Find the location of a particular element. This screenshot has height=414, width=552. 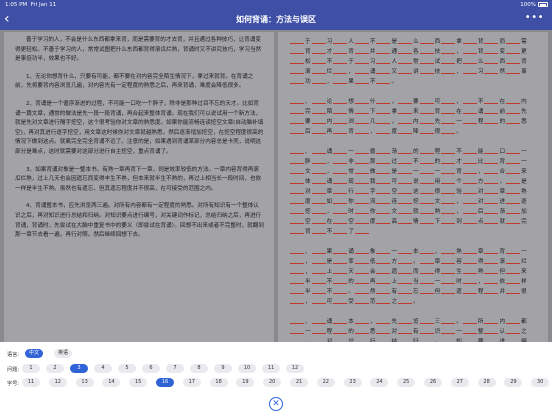

question-chip: 8 is located at coordinates (199, 368).